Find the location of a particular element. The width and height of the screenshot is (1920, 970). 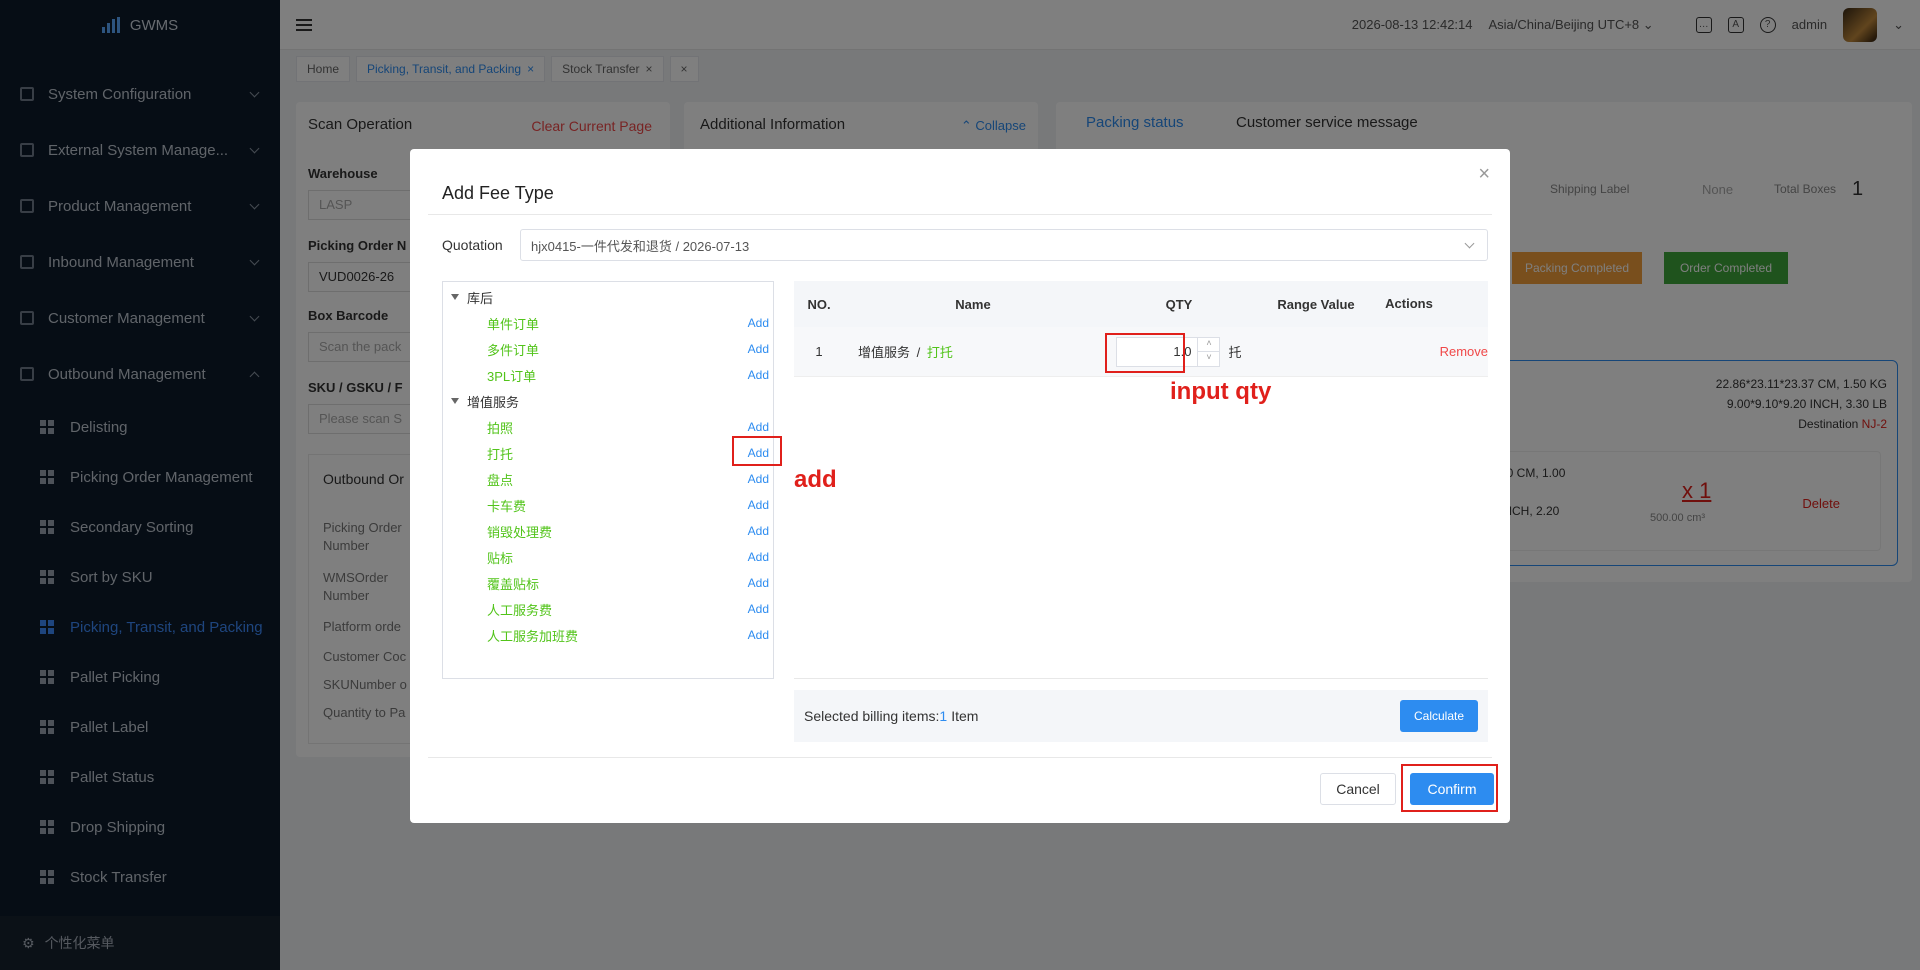

tree-leaf-label: 销毁处理费 is located at coordinates (520, 532).